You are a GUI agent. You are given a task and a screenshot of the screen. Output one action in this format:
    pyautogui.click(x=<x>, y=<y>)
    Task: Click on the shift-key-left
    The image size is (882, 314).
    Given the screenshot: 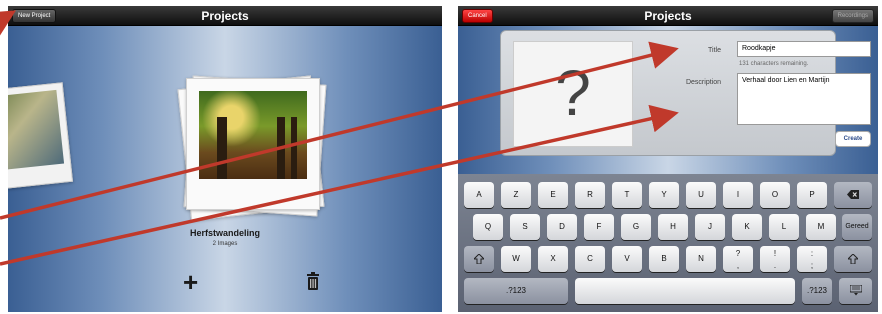 What is the action you would take?
    pyautogui.click(x=479, y=259)
    